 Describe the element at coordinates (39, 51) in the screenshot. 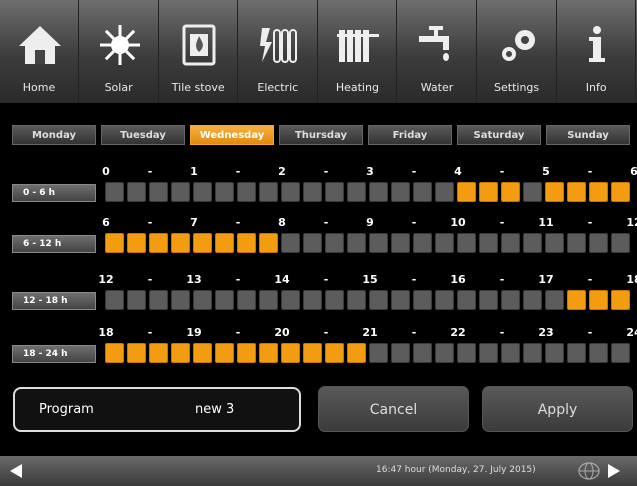

I see `nav-home: Home` at that location.